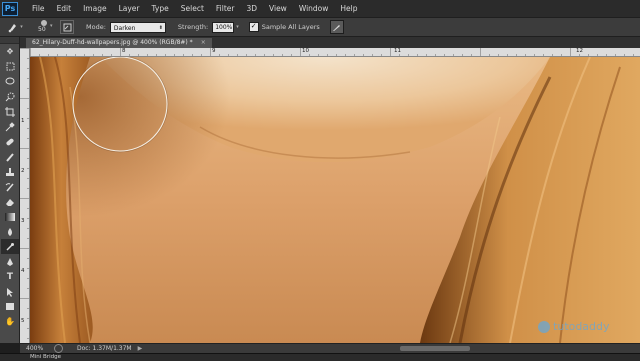 This screenshot has width=640, height=361. What do you see at coordinates (10, 66) in the screenshot?
I see `marquee-tool-icon` at bounding box center [10, 66].